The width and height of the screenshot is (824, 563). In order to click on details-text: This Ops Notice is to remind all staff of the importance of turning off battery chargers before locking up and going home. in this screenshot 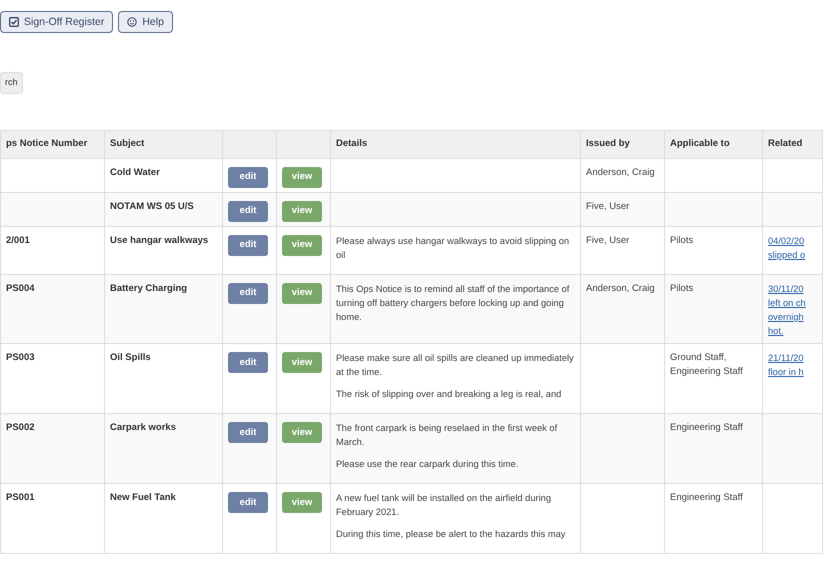, I will do `click(453, 303)`.